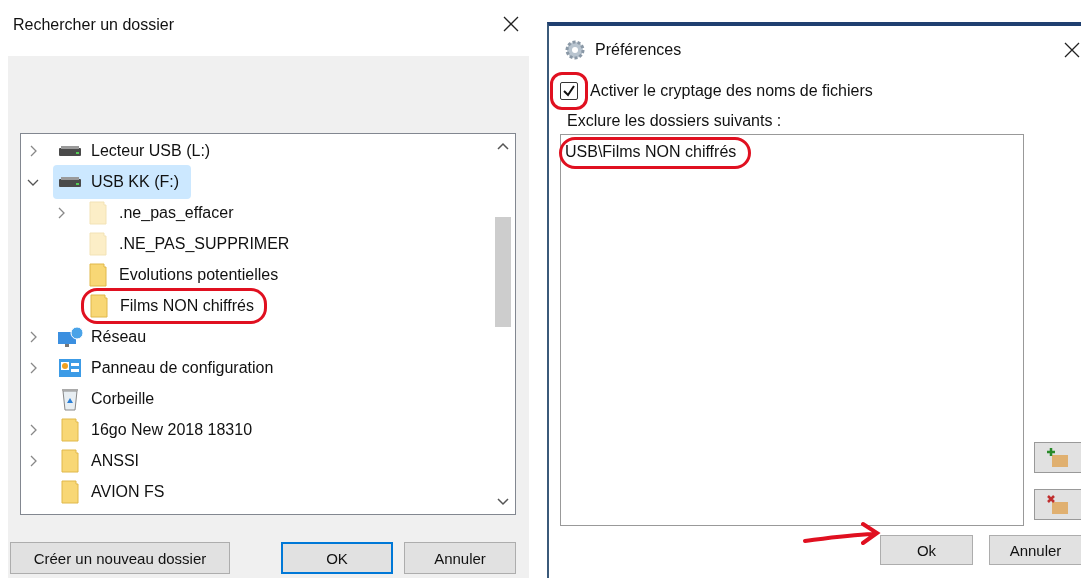 The height and width of the screenshot is (578, 1081). I want to click on exclude-label: Exclure les dossiers suivants :, so click(675, 121).